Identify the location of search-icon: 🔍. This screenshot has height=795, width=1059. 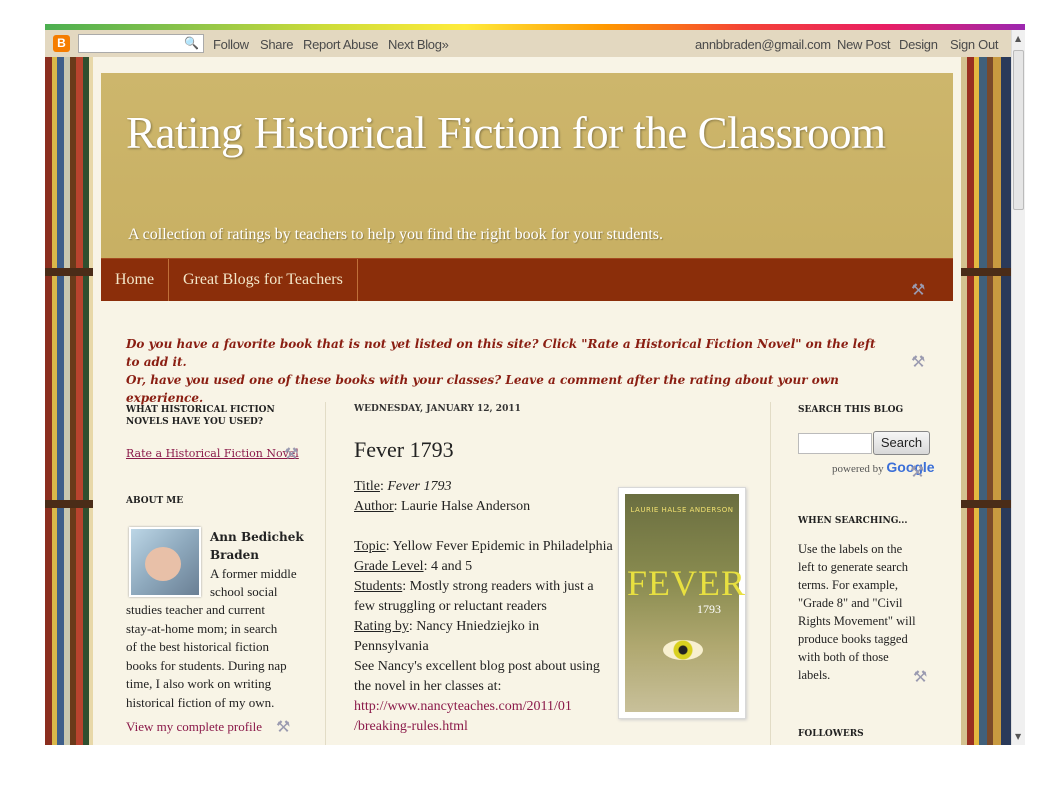
(191, 43).